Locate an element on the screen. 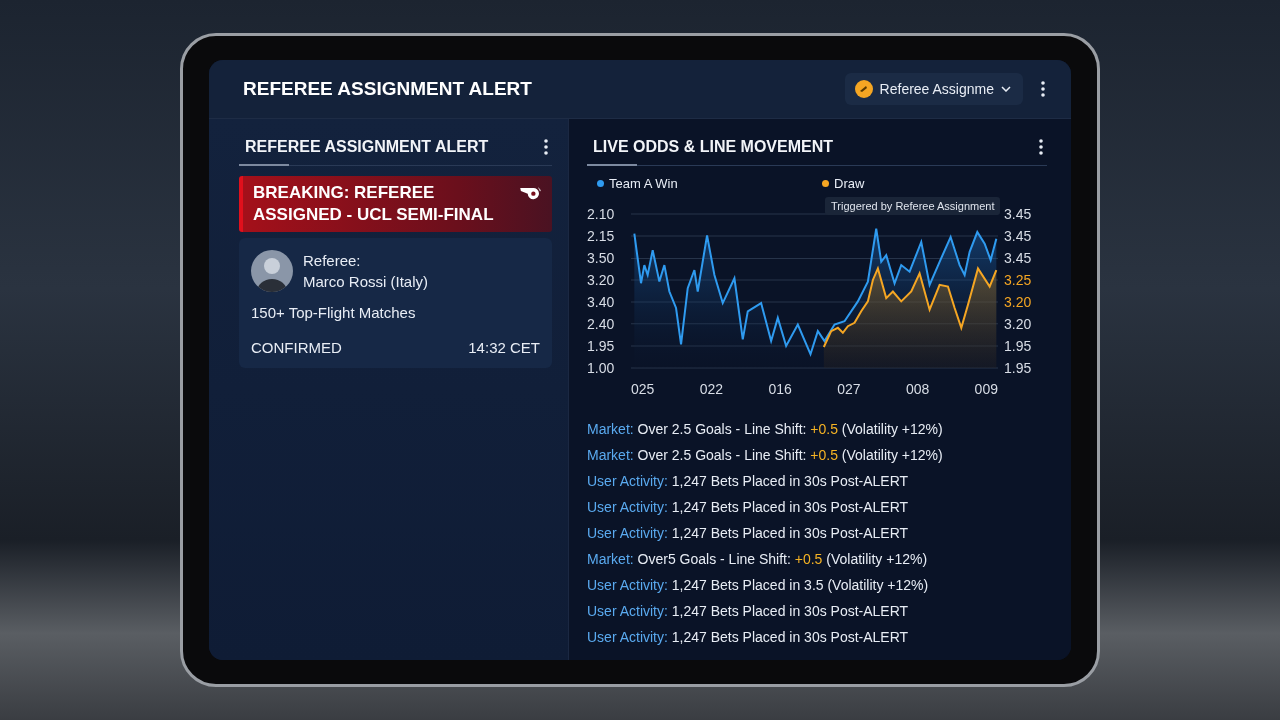 Image resolution: width=1280 pixels, height=720 pixels. axis-label: 2.40 is located at coordinates (601, 324).